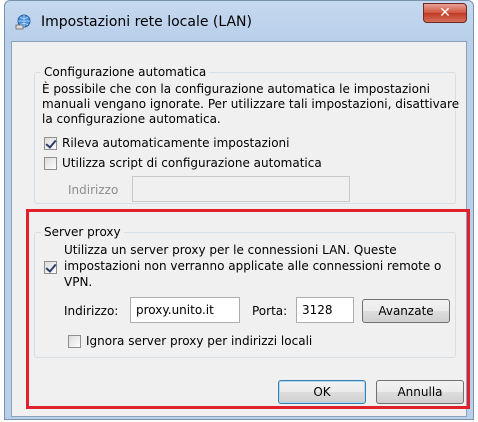 This screenshot has height=422, width=478. I want to click on auto-config-legend: Configurazione automatica, so click(125, 72).